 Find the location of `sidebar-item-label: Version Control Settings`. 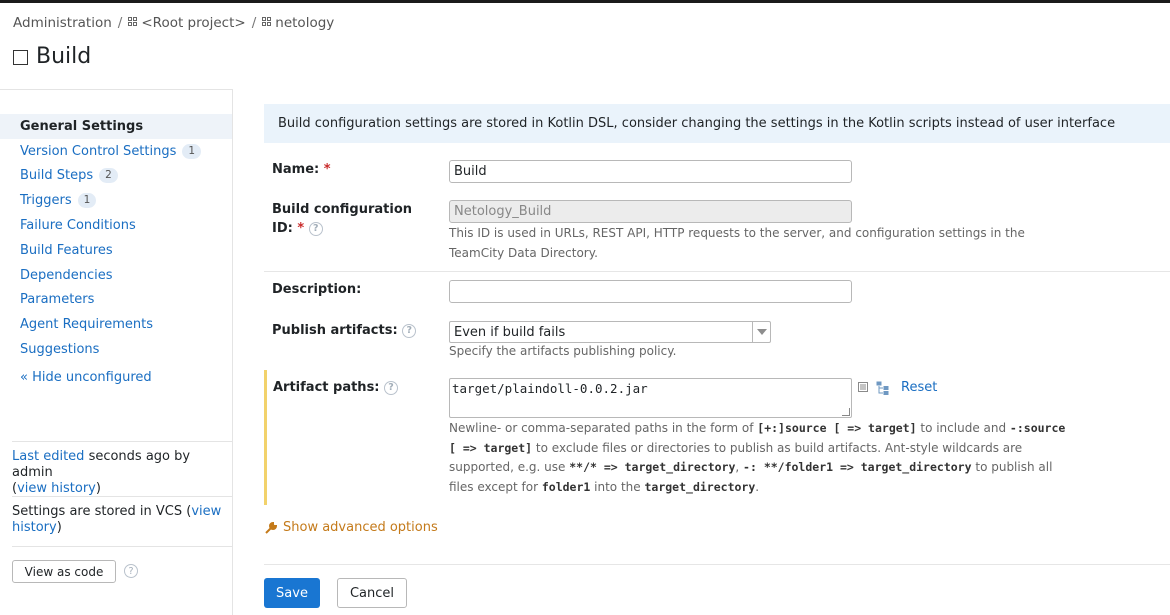

sidebar-item-label: Version Control Settings is located at coordinates (98, 151).